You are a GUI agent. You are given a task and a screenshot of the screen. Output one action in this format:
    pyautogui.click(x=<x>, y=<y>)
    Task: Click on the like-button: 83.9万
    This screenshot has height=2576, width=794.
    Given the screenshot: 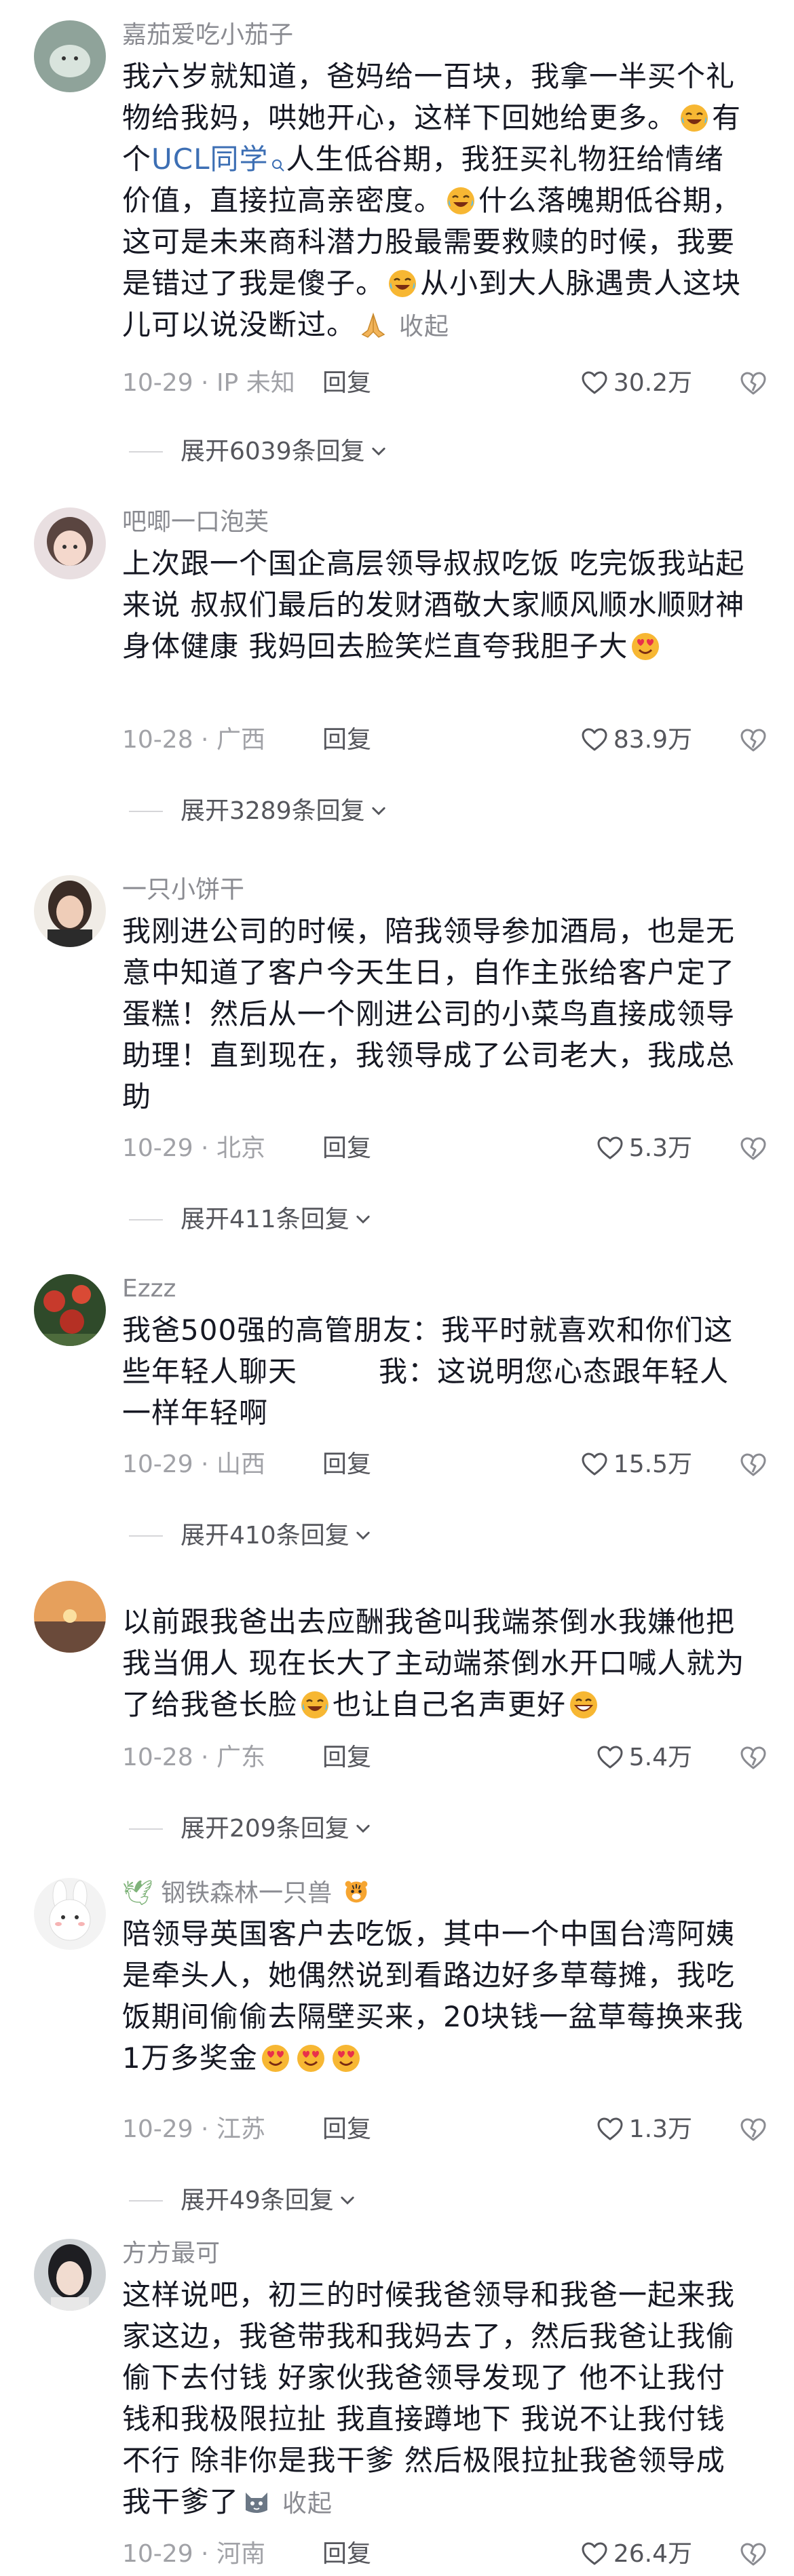 What is the action you would take?
    pyautogui.click(x=636, y=740)
    